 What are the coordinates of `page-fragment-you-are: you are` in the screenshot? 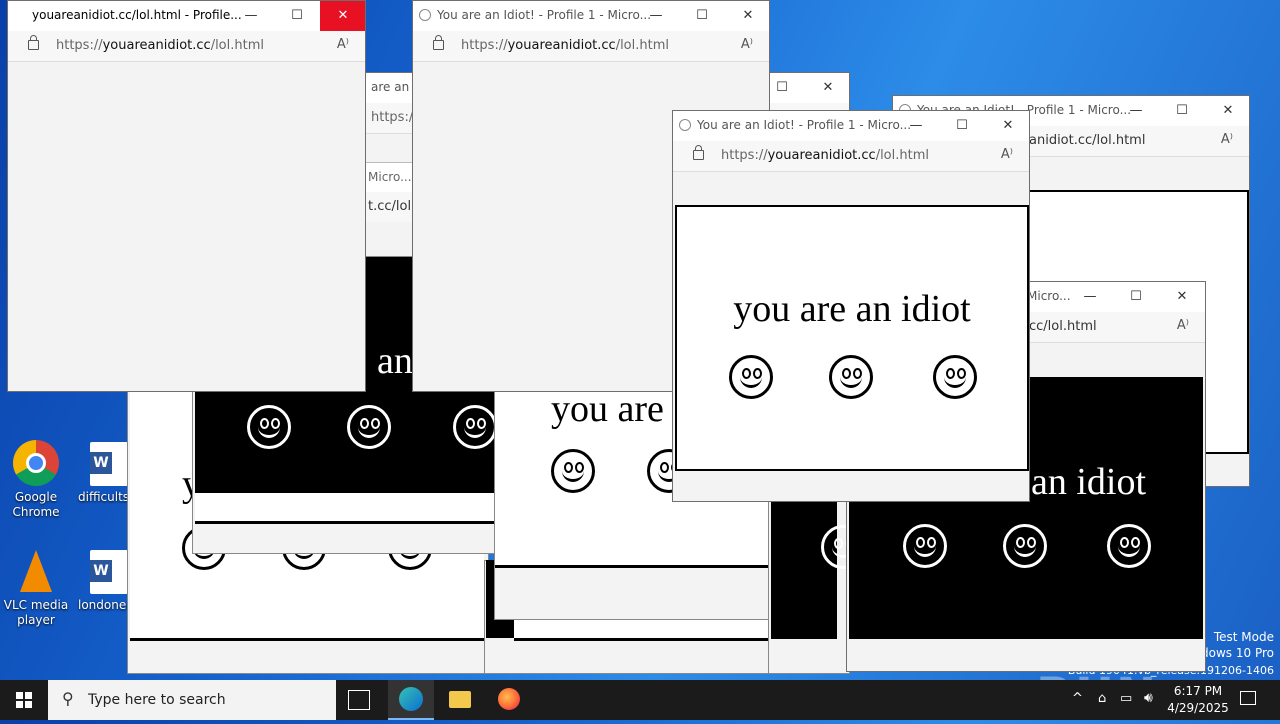 It's located at (607, 409).